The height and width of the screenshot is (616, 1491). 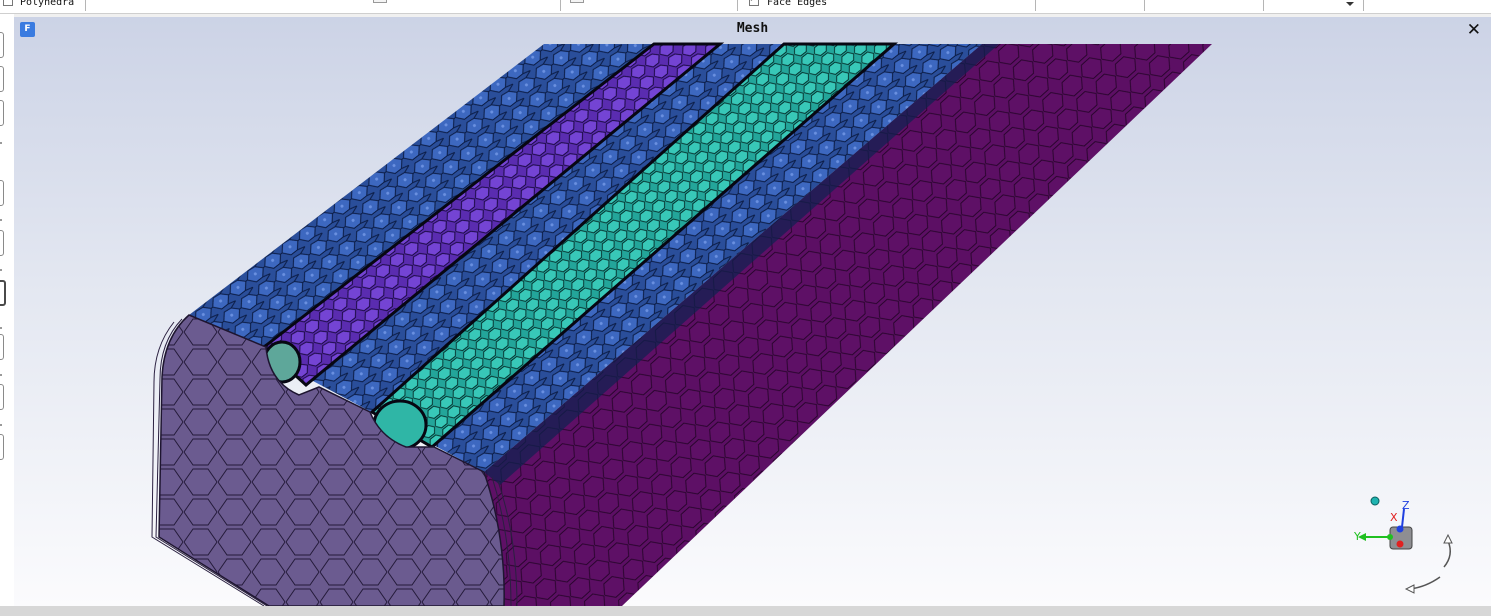 I want to click on polyhedra-label: Polyhedra, so click(x=47, y=4).